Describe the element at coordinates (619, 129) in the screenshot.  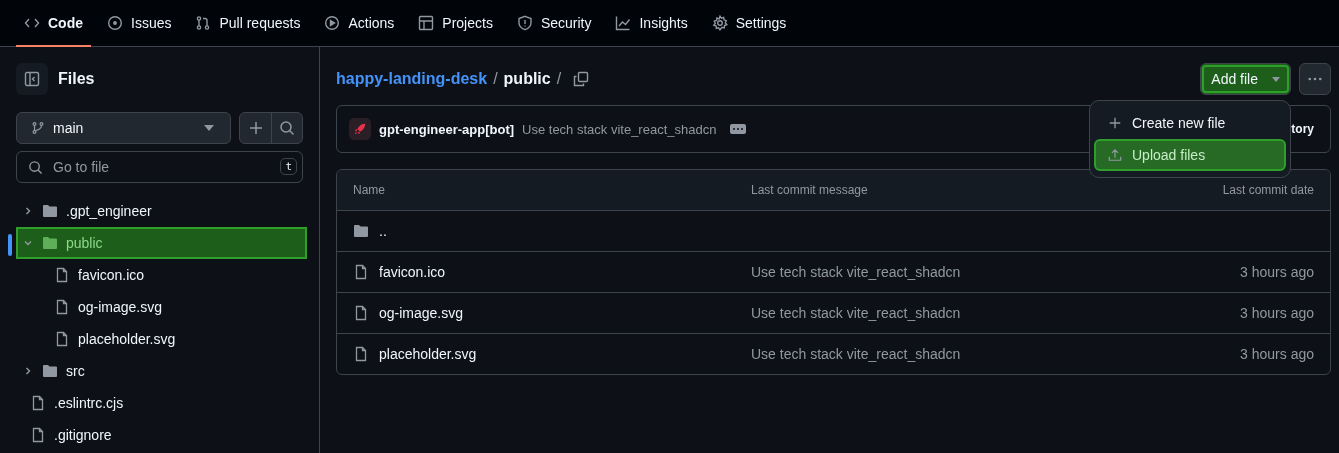
I see `commit-message: Use tech stack vite_react_shadcn` at that location.